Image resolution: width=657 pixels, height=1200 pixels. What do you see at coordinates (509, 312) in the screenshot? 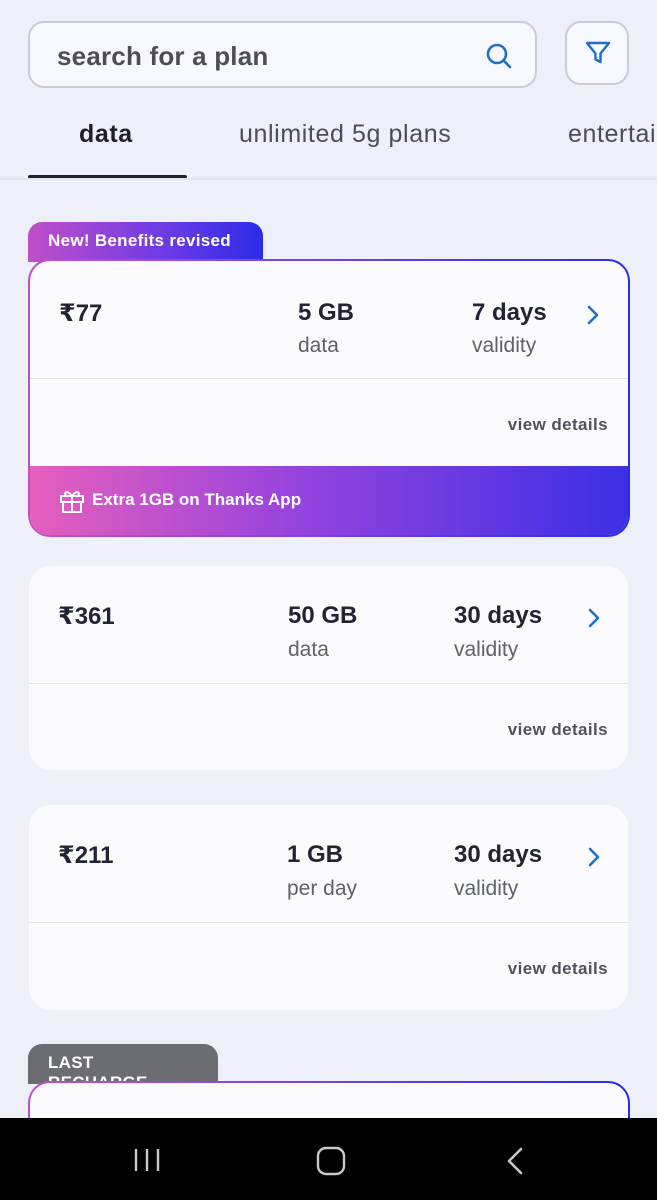
I see `plan-validity: 7 days` at bounding box center [509, 312].